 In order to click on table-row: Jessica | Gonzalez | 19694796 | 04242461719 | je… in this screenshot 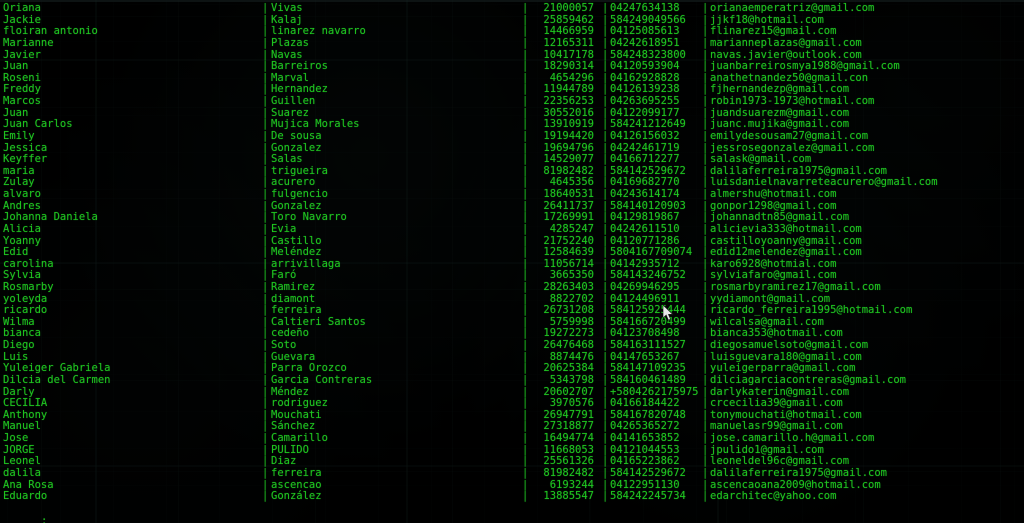, I will do `click(512, 148)`.